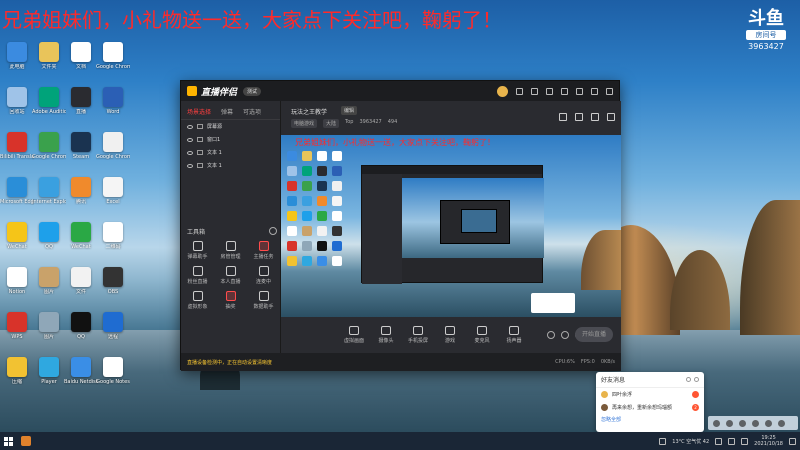 This screenshot has width=800, height=450. What do you see at coordinates (230, 126) in the screenshot?
I see `scene-item: 屏幕源` at bounding box center [230, 126].